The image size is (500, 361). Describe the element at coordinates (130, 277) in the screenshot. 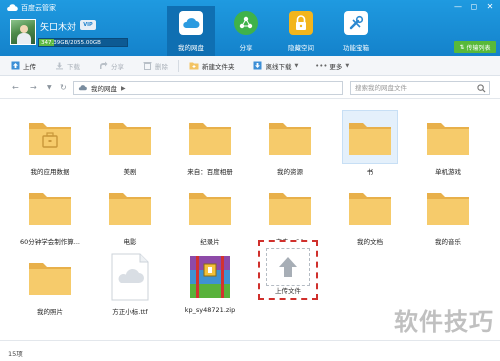

I see `font-file-icon` at that location.